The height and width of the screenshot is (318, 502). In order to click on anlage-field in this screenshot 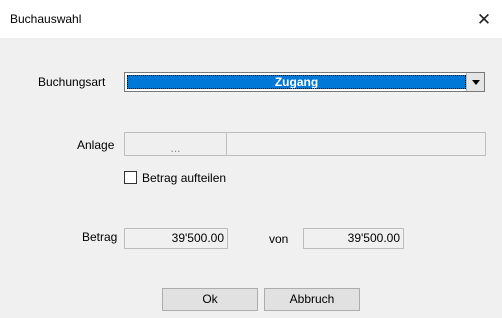, I will do `click(356, 144)`.